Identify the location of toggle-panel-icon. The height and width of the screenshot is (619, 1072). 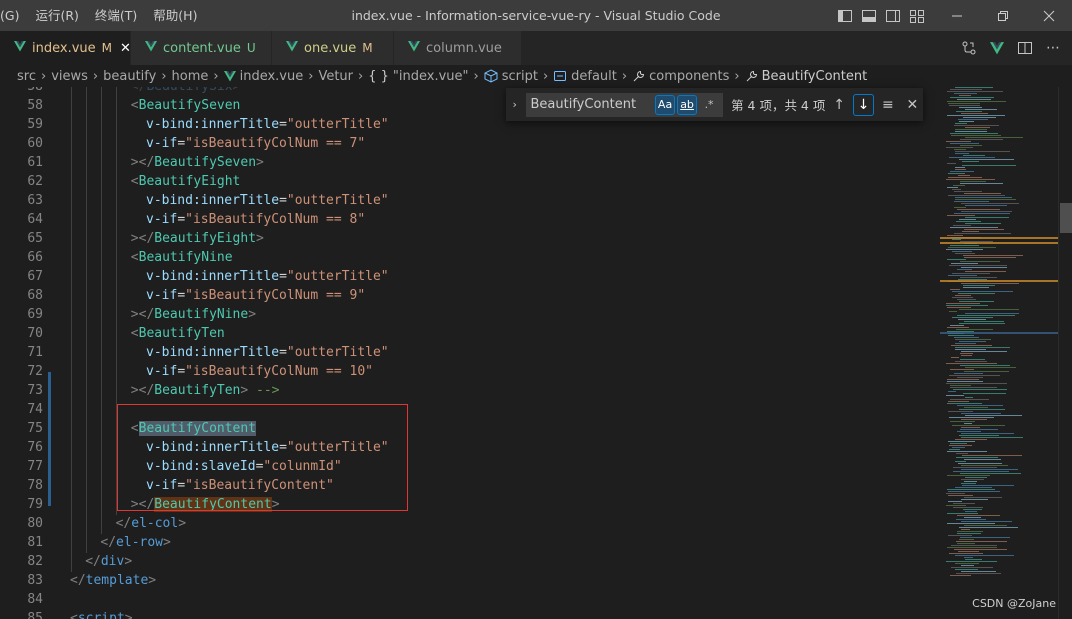
(869, 16).